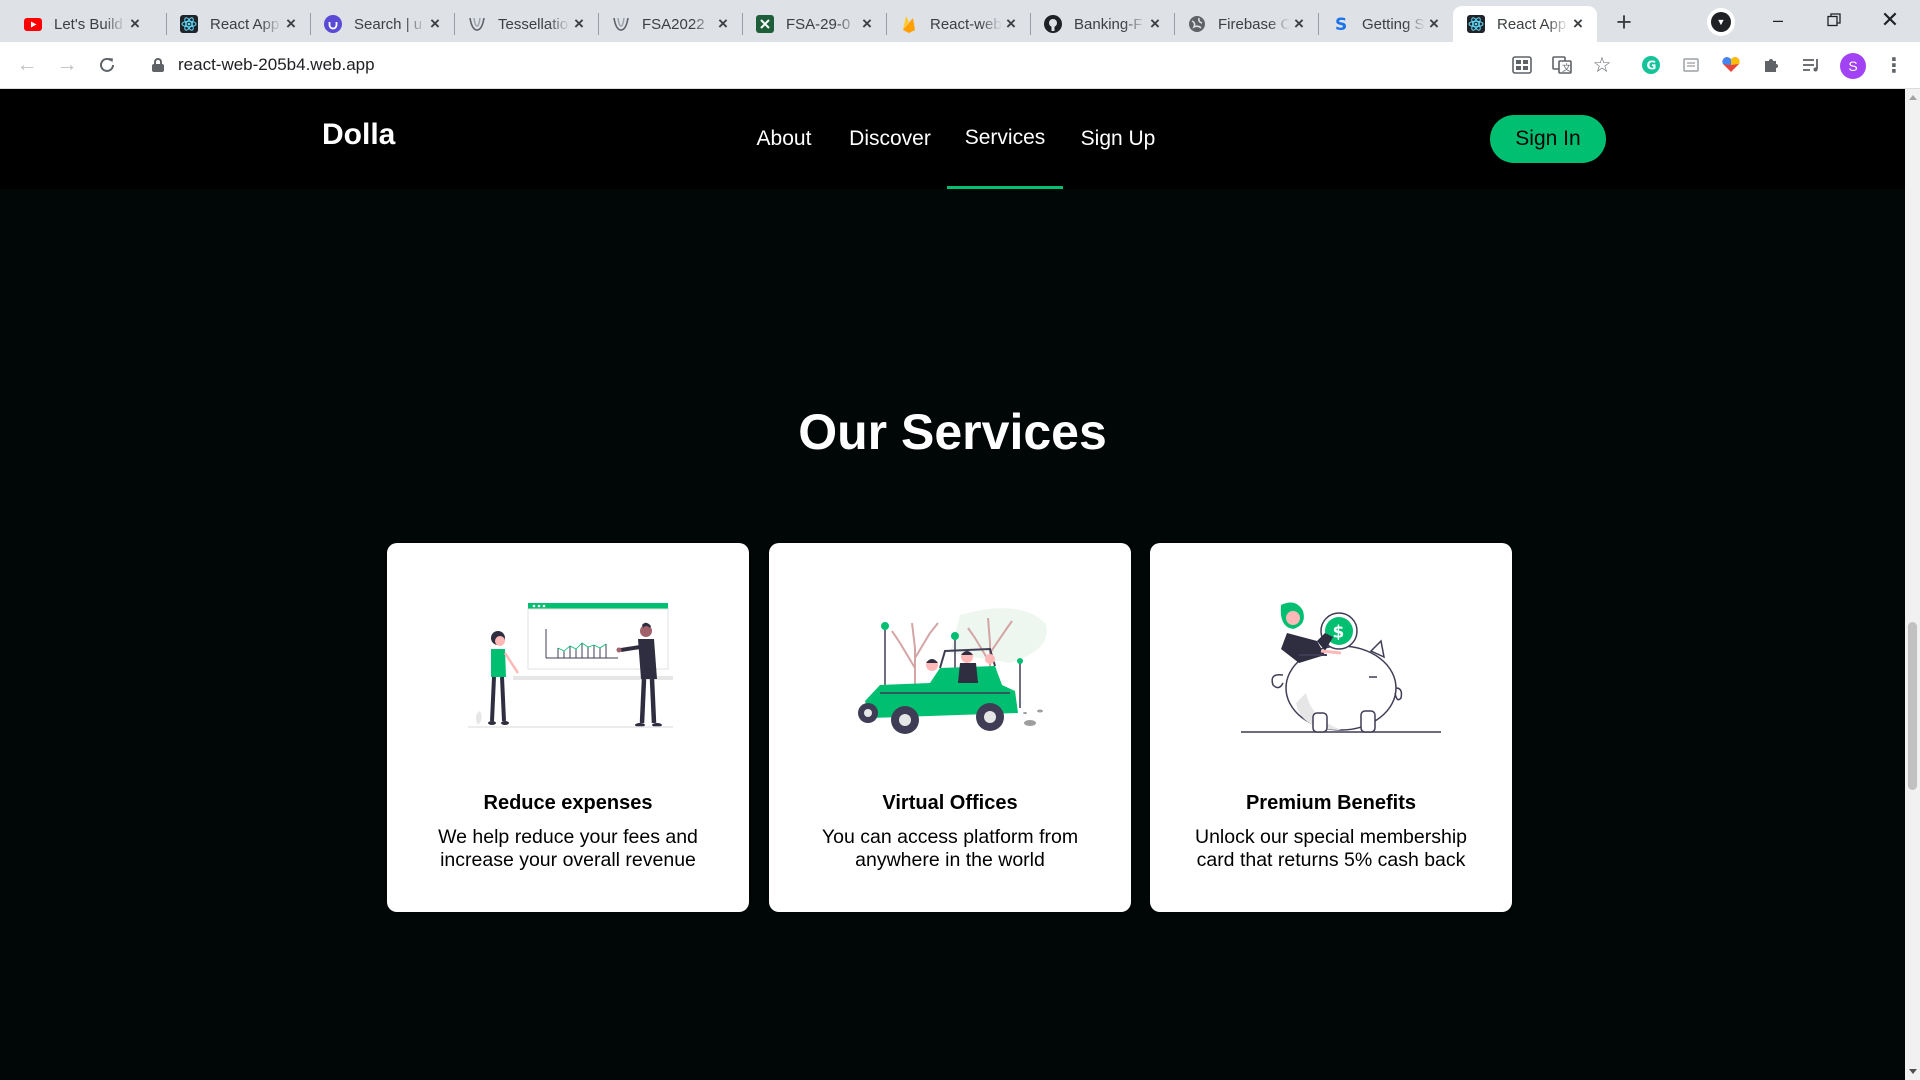  I want to click on service-card-title: Reduce expenses, so click(568, 803).